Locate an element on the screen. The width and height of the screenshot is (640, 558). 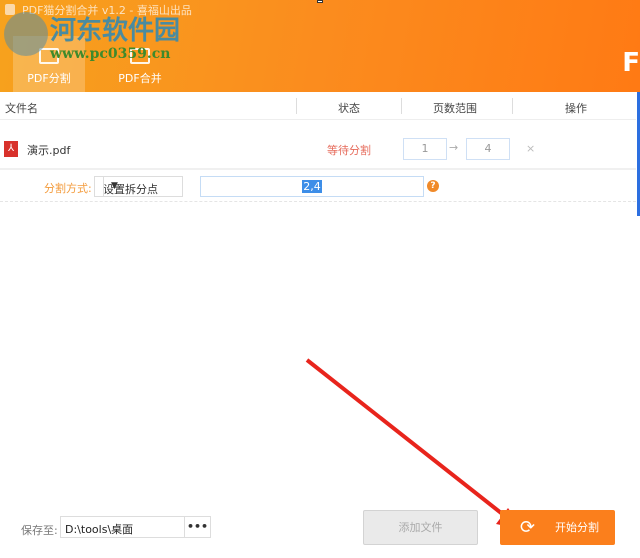
col-page-range: 页数范围 is located at coordinates (455, 108).